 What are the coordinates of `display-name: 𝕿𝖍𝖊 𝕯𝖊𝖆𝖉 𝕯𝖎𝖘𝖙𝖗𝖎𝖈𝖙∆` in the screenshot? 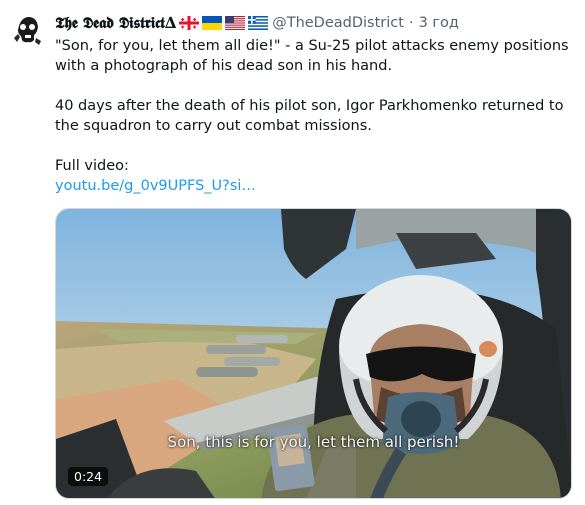 It's located at (115, 23).